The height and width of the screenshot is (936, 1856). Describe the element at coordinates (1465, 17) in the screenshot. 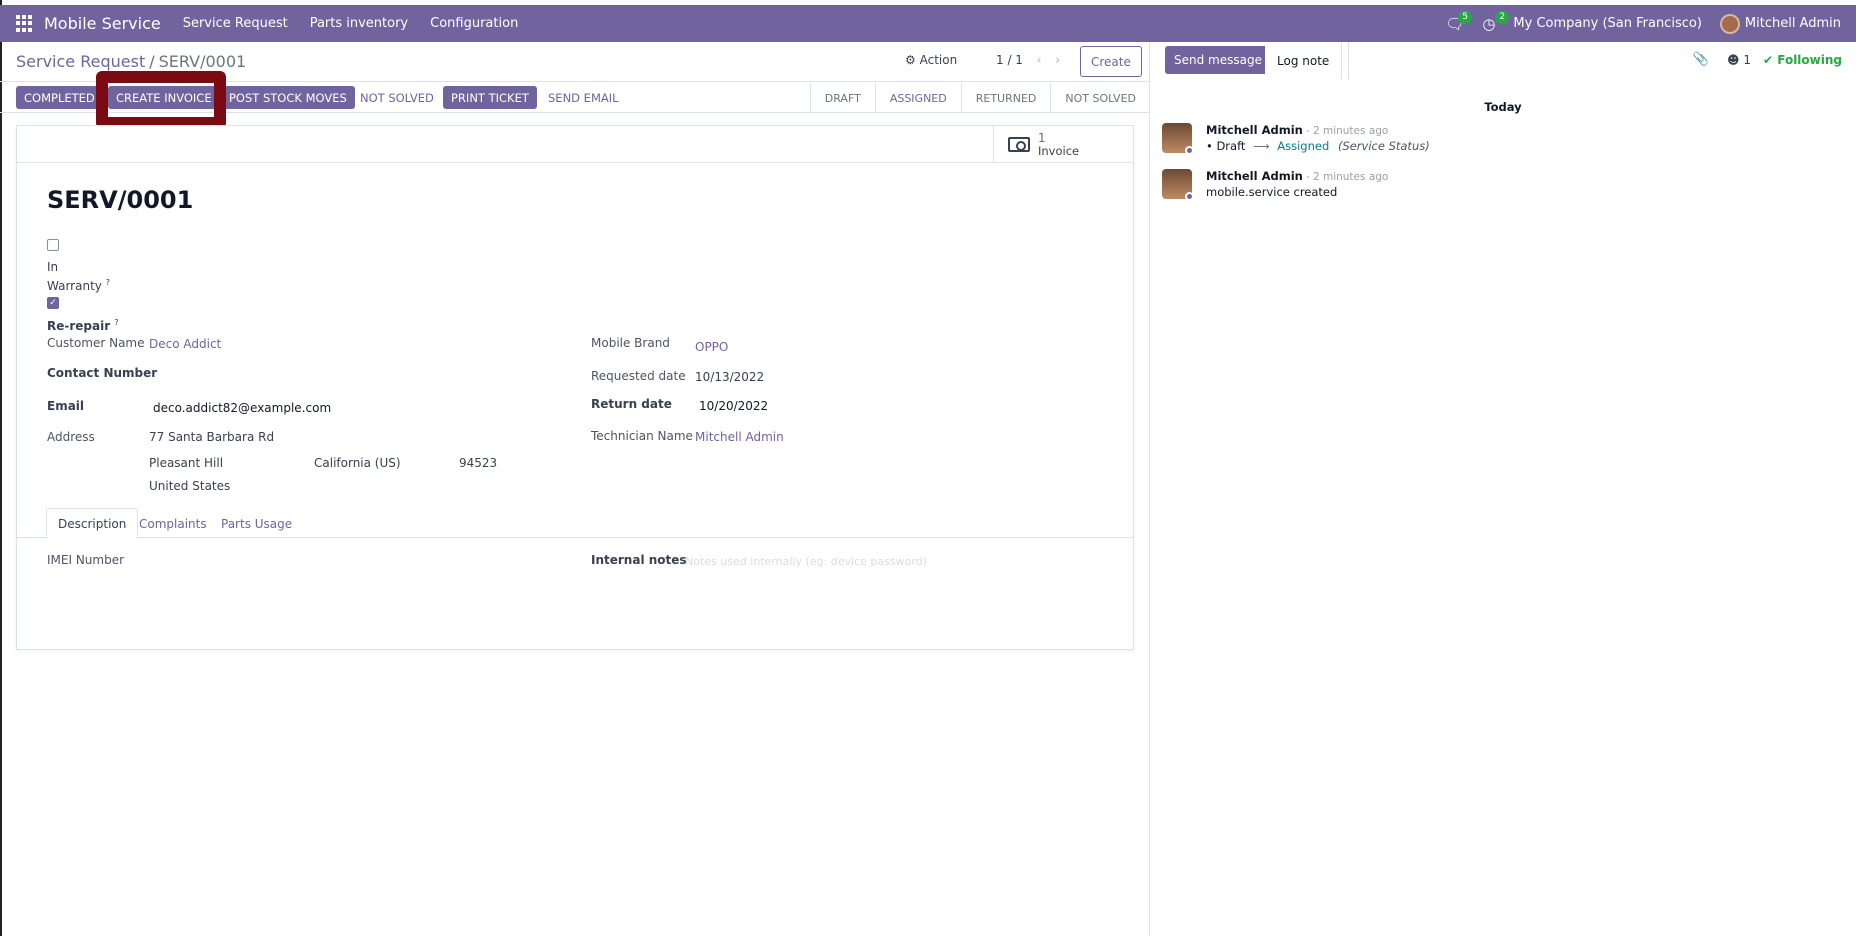

I see `messages-badge: 5` at that location.